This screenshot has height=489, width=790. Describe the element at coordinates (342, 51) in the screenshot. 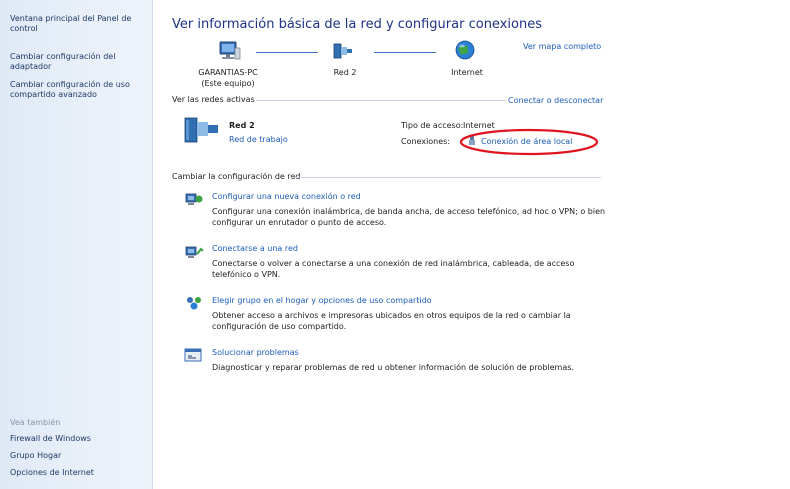

I see `network-icon` at that location.